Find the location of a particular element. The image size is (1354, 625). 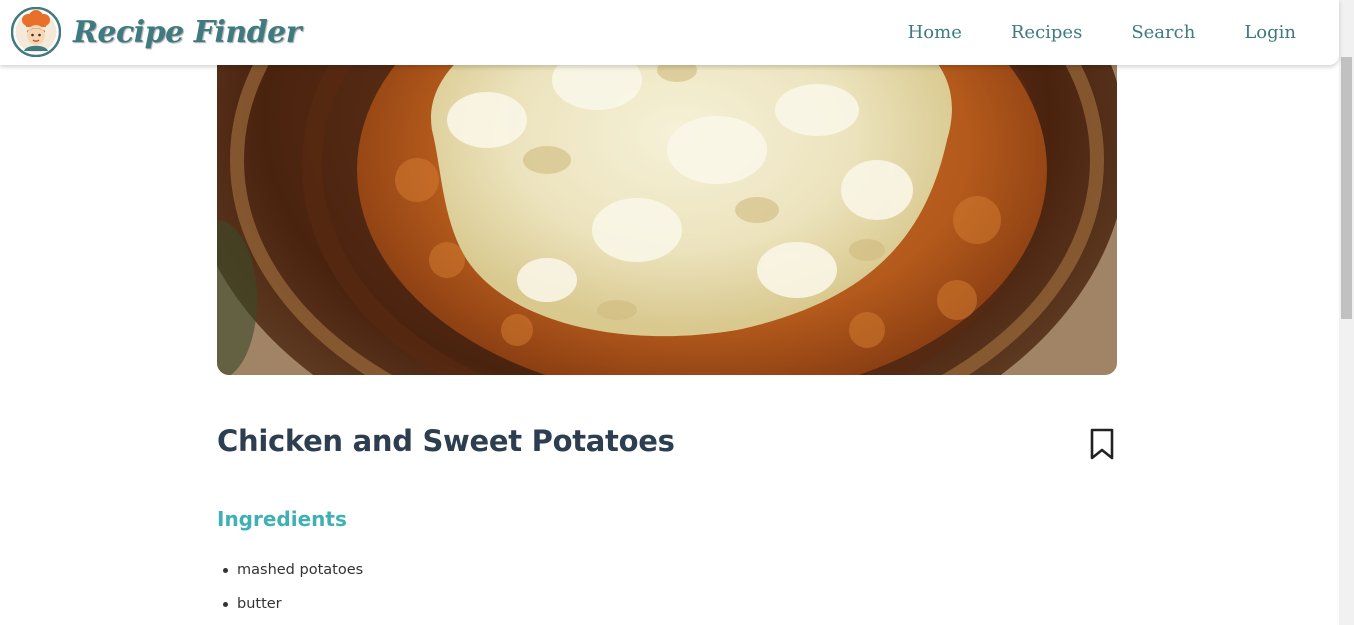

nav-recipes: Recipes is located at coordinates (1046, 32).